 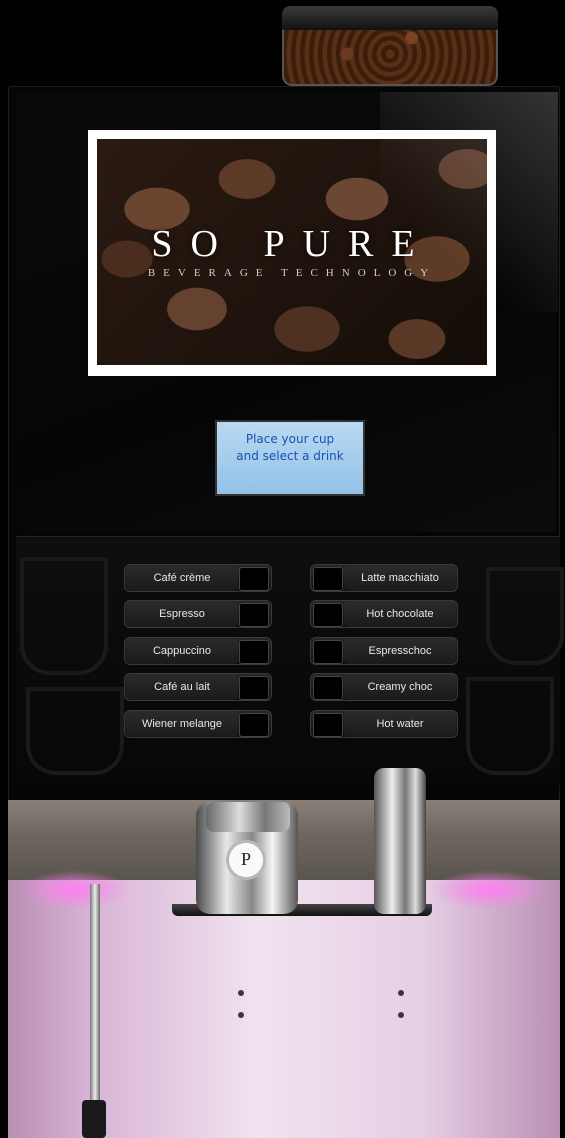 I want to click on drink-label: Espresso, so click(x=182, y=614).